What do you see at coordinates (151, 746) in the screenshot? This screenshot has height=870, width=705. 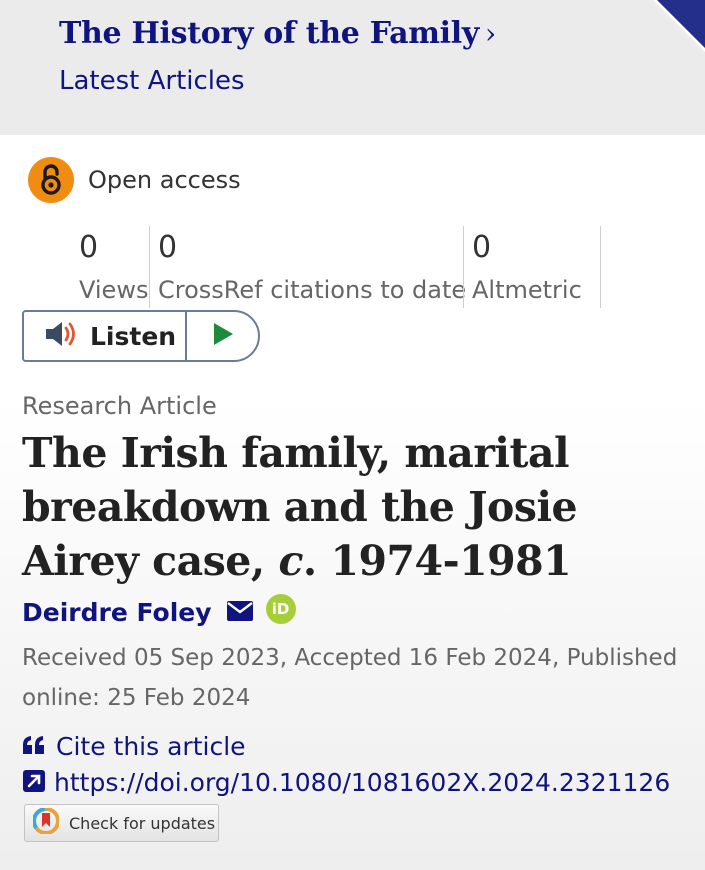 I see `cite-label: Cite this article` at bounding box center [151, 746].